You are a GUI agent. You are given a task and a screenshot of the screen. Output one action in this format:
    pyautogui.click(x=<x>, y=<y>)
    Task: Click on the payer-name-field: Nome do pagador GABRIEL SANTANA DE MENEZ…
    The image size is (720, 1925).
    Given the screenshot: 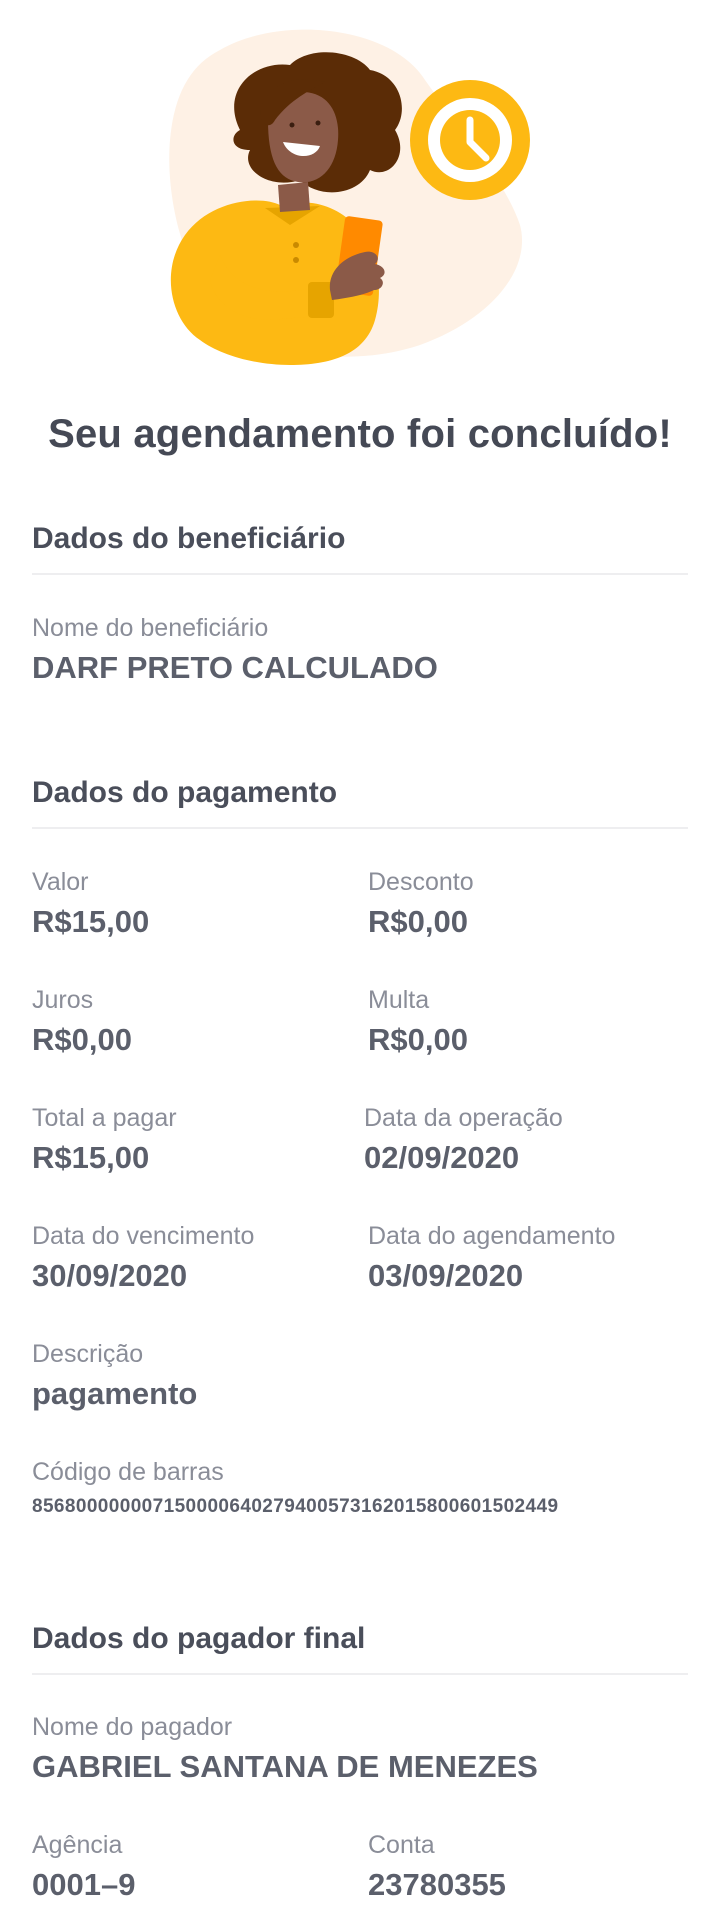 What is the action you would take?
    pyautogui.click(x=285, y=1749)
    